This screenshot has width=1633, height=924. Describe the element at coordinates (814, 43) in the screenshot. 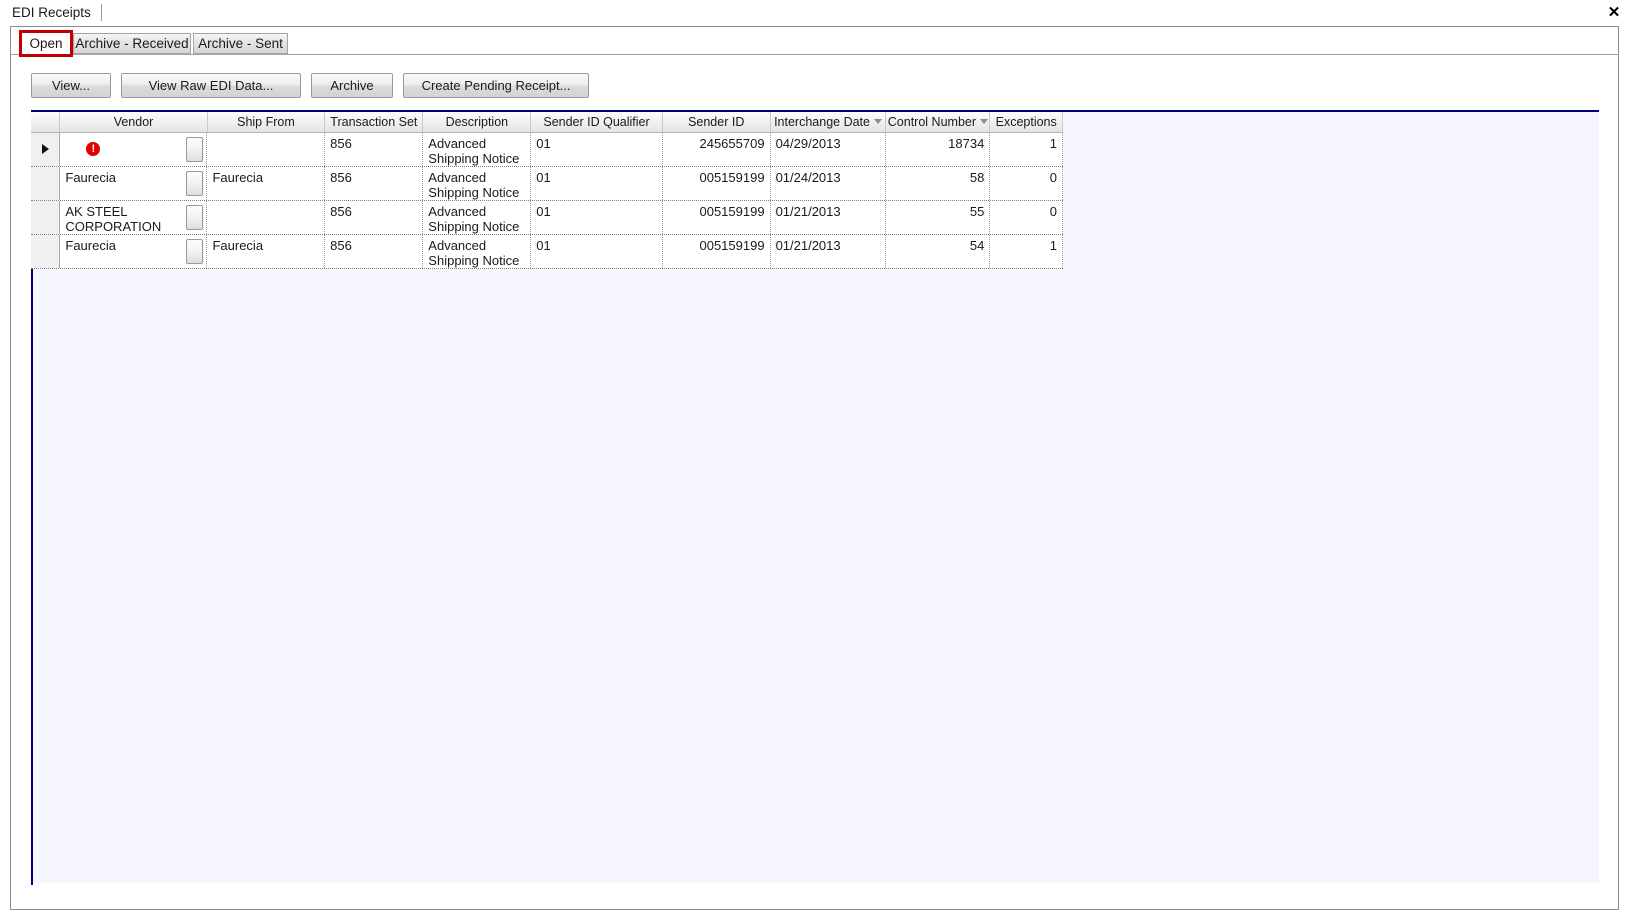

I see `tab-strip: Open Archive - Received Archive - Sent` at that location.